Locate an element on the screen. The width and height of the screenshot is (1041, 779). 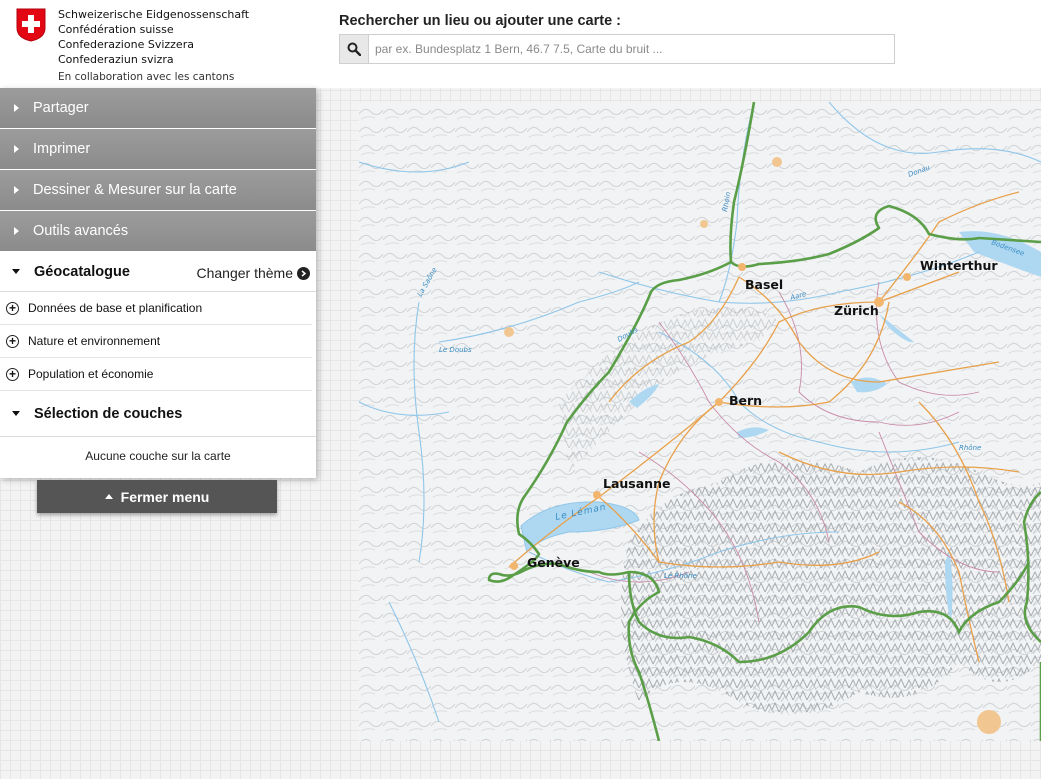
menu-print: Imprimer is located at coordinates (158, 149).